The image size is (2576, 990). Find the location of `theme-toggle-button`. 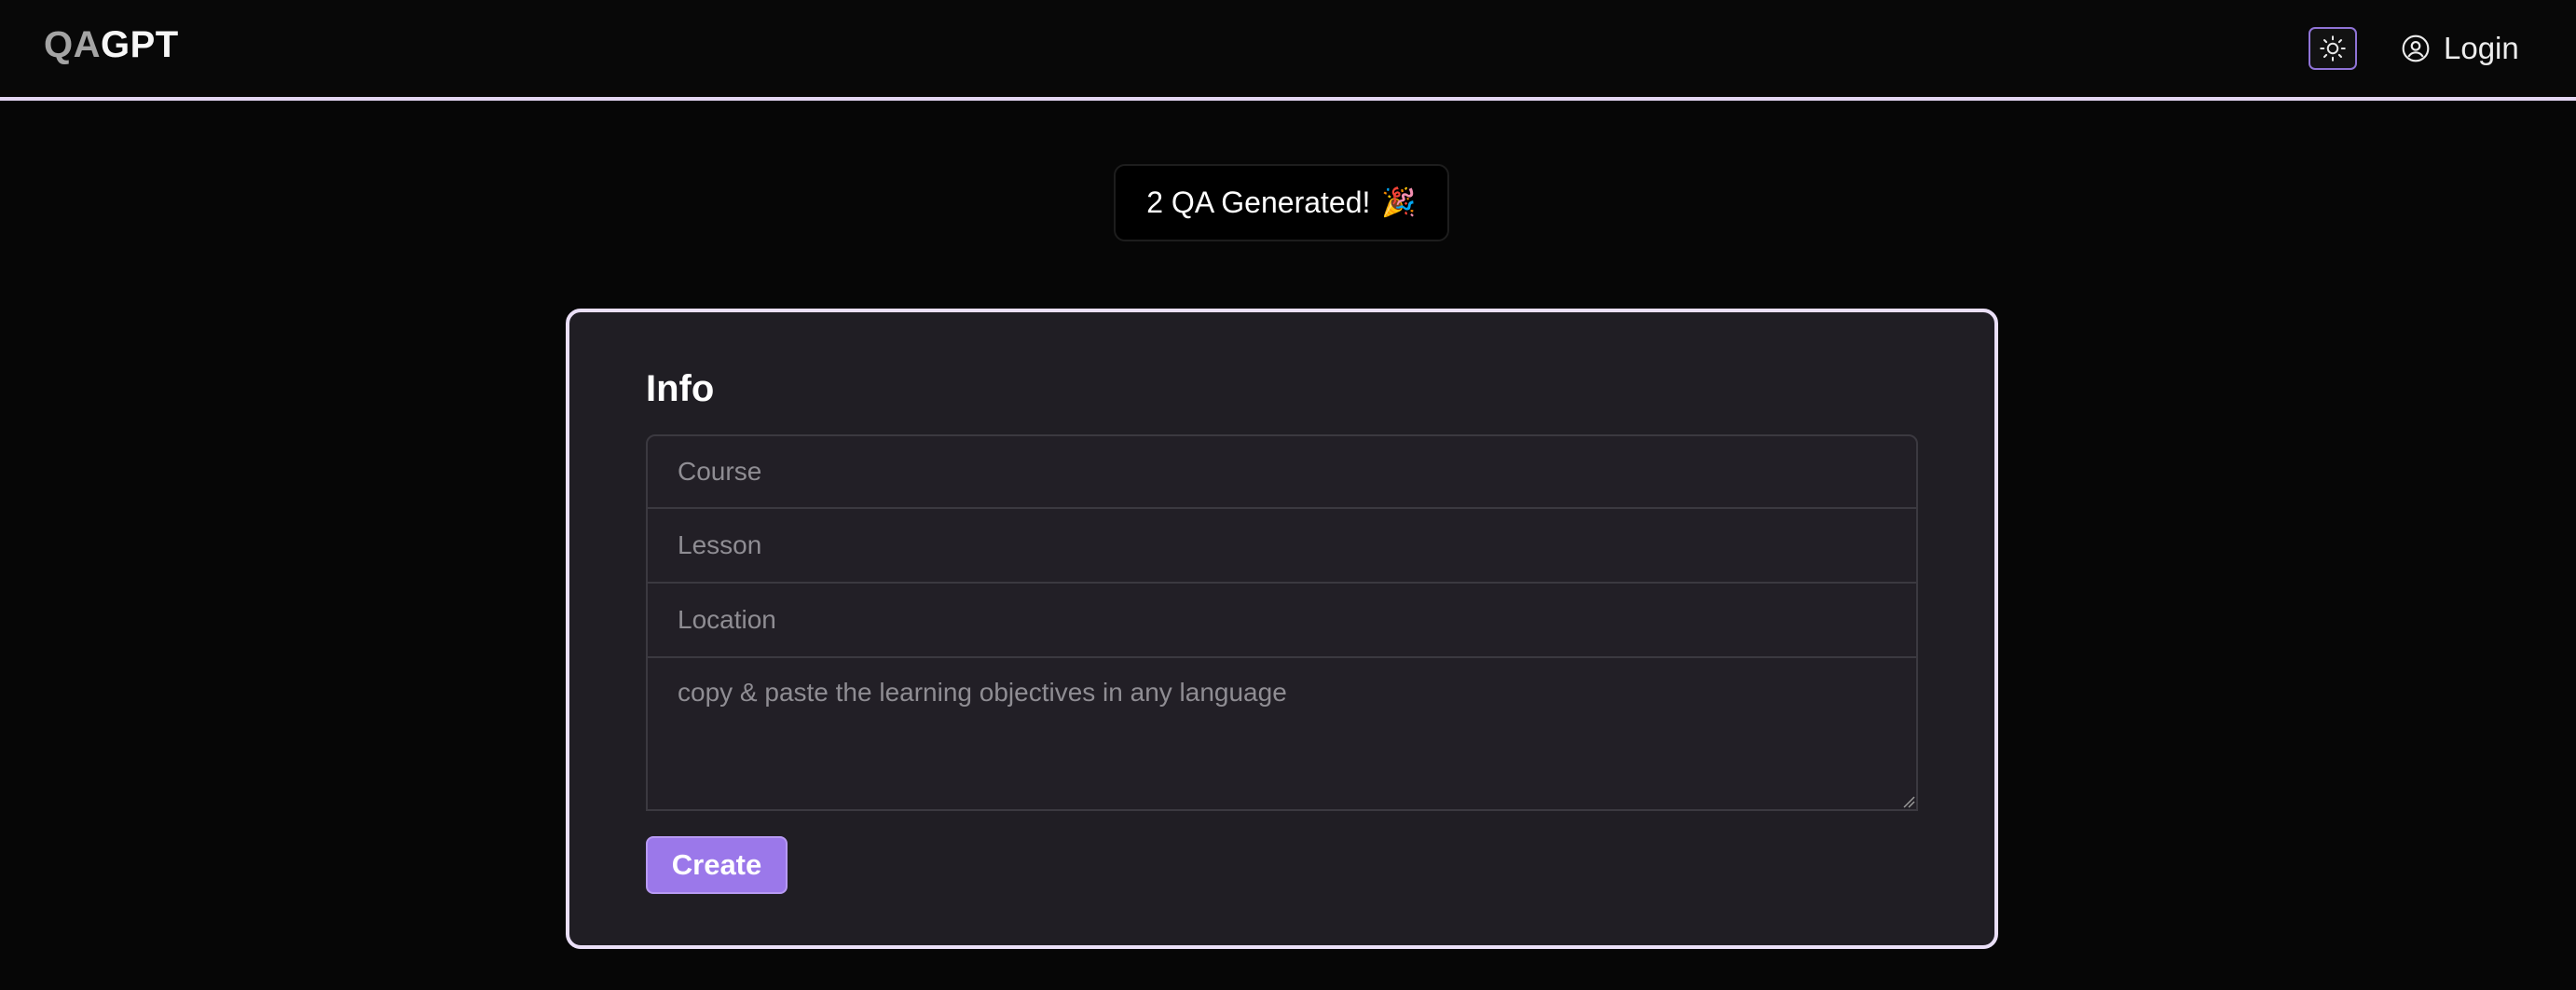

theme-toggle-button is located at coordinates (2333, 48).